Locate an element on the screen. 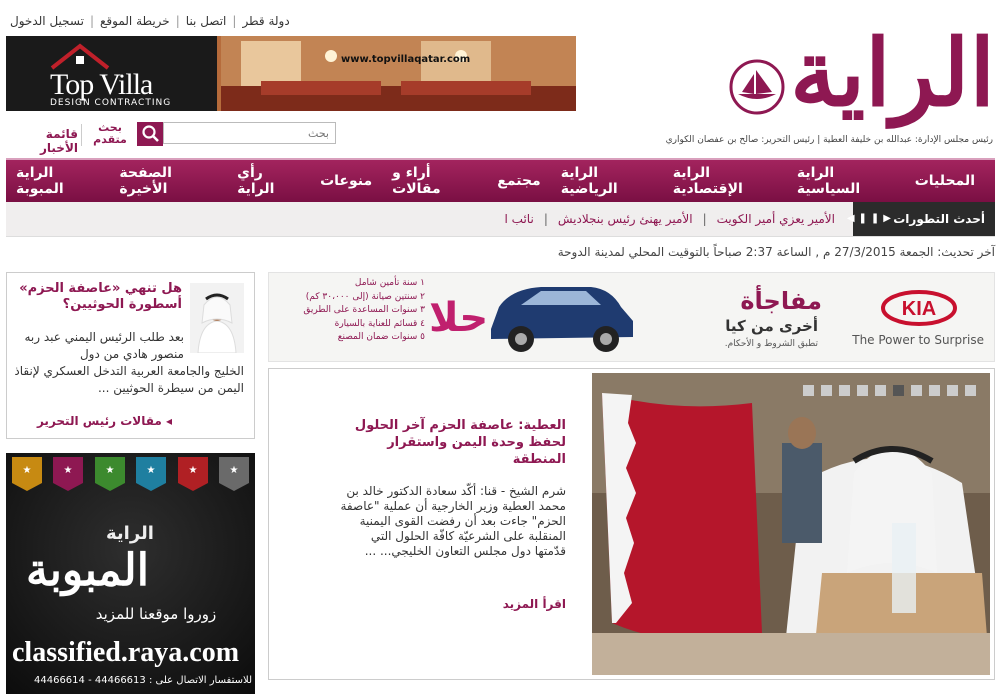 This screenshot has width=1001, height=694. prev-icon: ◀ is located at coordinates (853, 218).